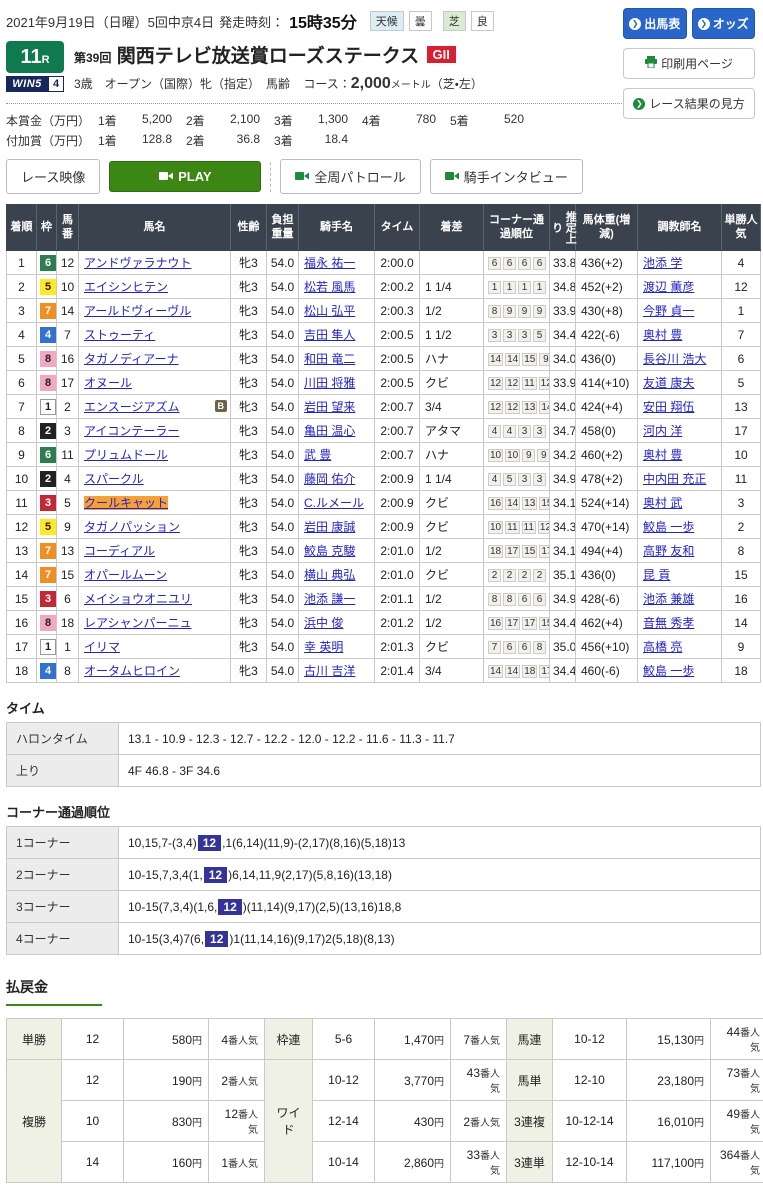 This screenshot has width=763, height=1193. I want to click on place-popularity: 12番人気, so click(237, 1121).